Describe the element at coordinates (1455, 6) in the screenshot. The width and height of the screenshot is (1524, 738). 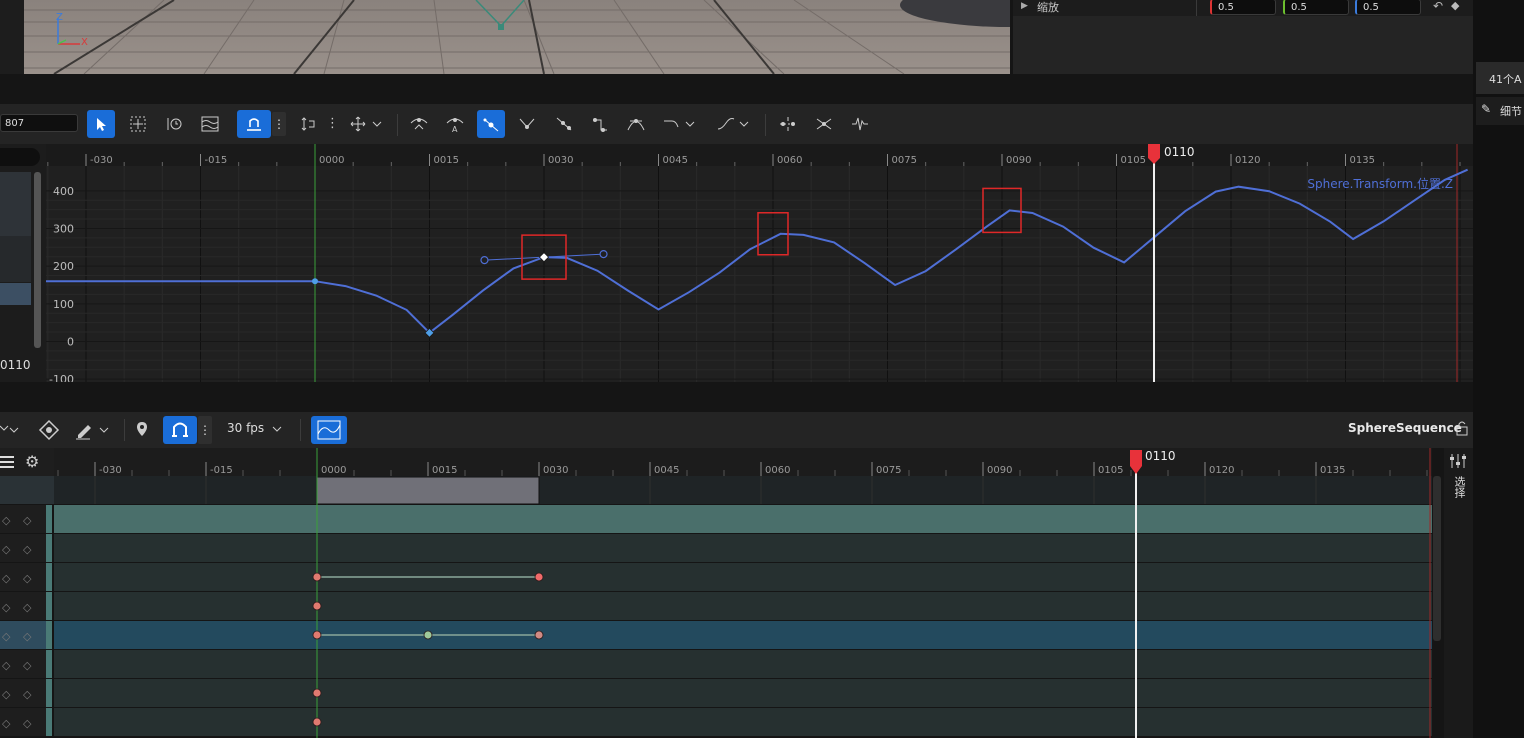
I see `diamond-icon: ◆` at that location.